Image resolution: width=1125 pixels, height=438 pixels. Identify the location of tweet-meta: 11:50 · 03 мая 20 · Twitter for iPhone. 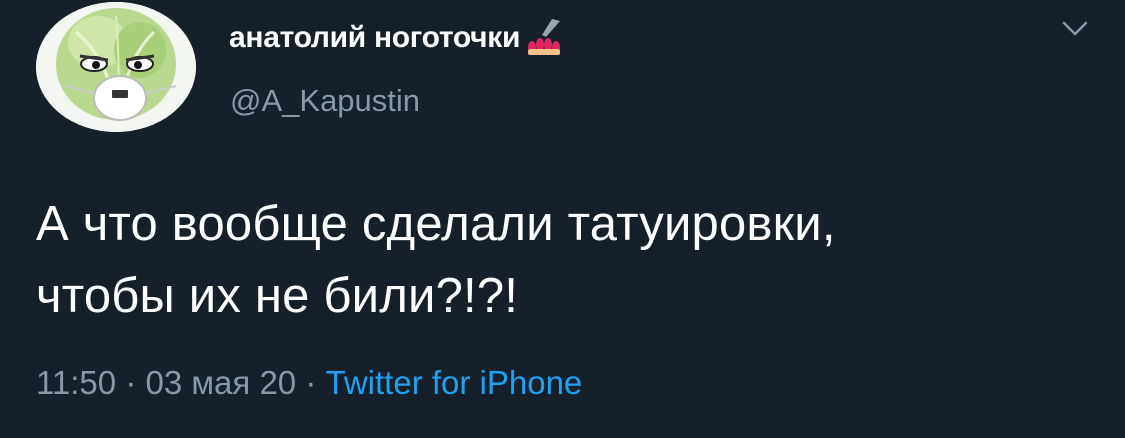
(309, 383).